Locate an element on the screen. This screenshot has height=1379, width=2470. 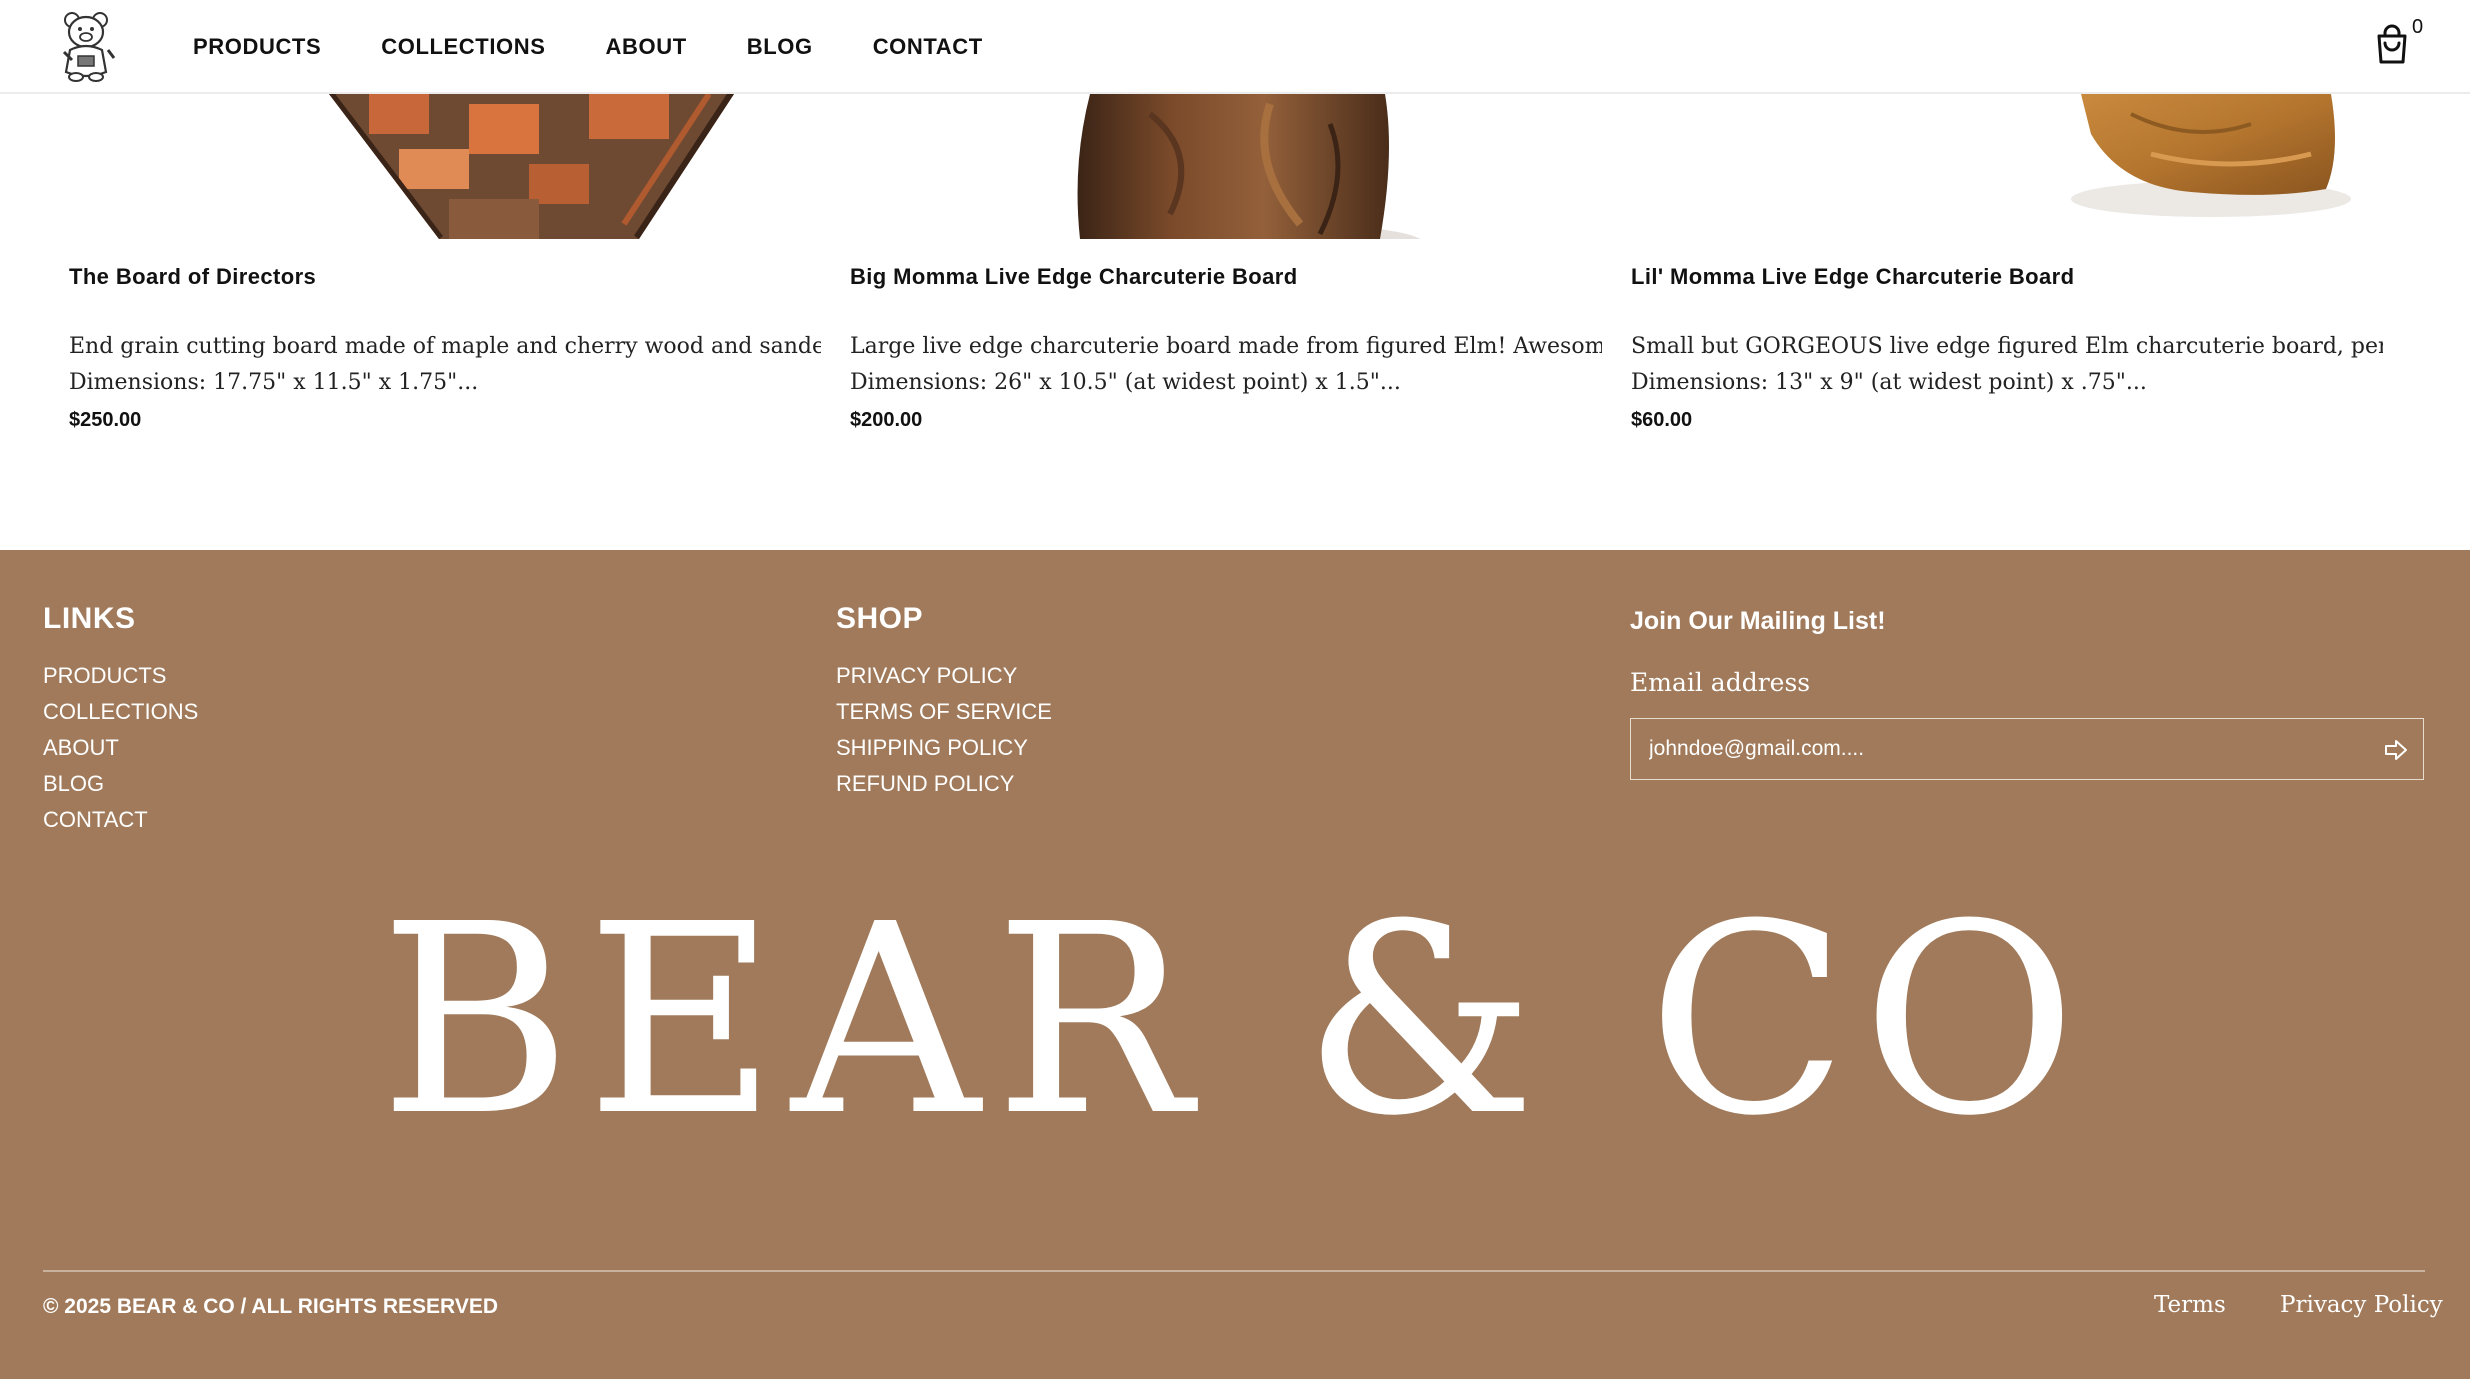
product-price: $60.00 is located at coordinates (1662, 420).